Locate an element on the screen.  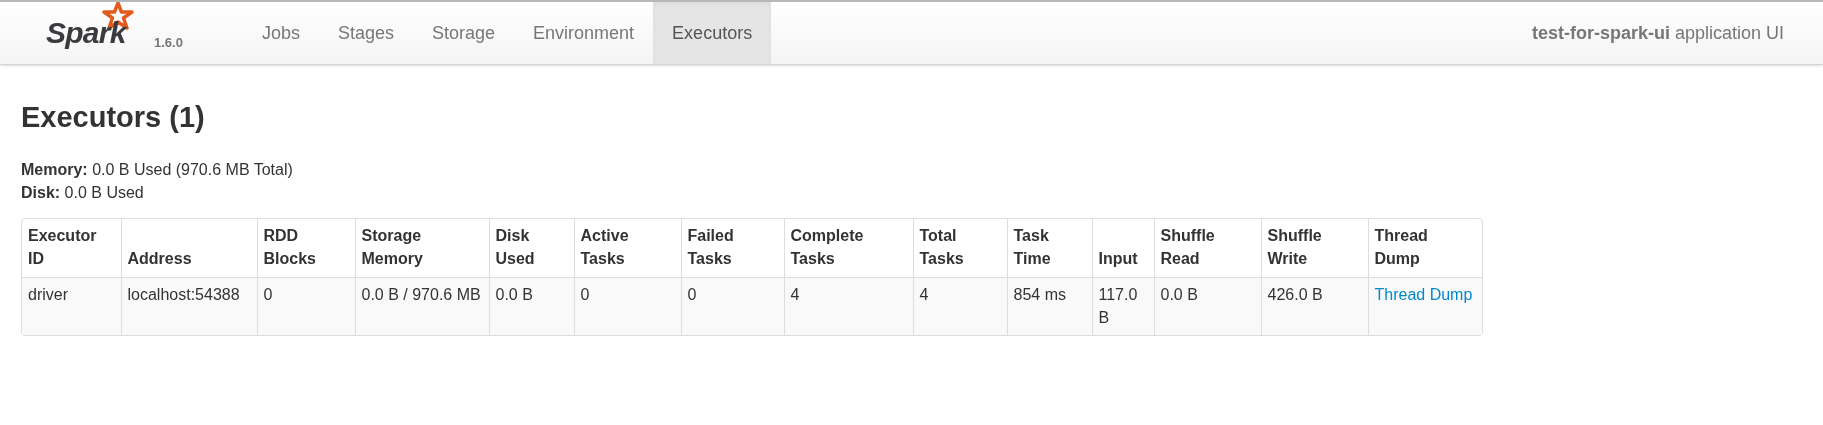
column-header: Thread Dump is located at coordinates (1425, 248).